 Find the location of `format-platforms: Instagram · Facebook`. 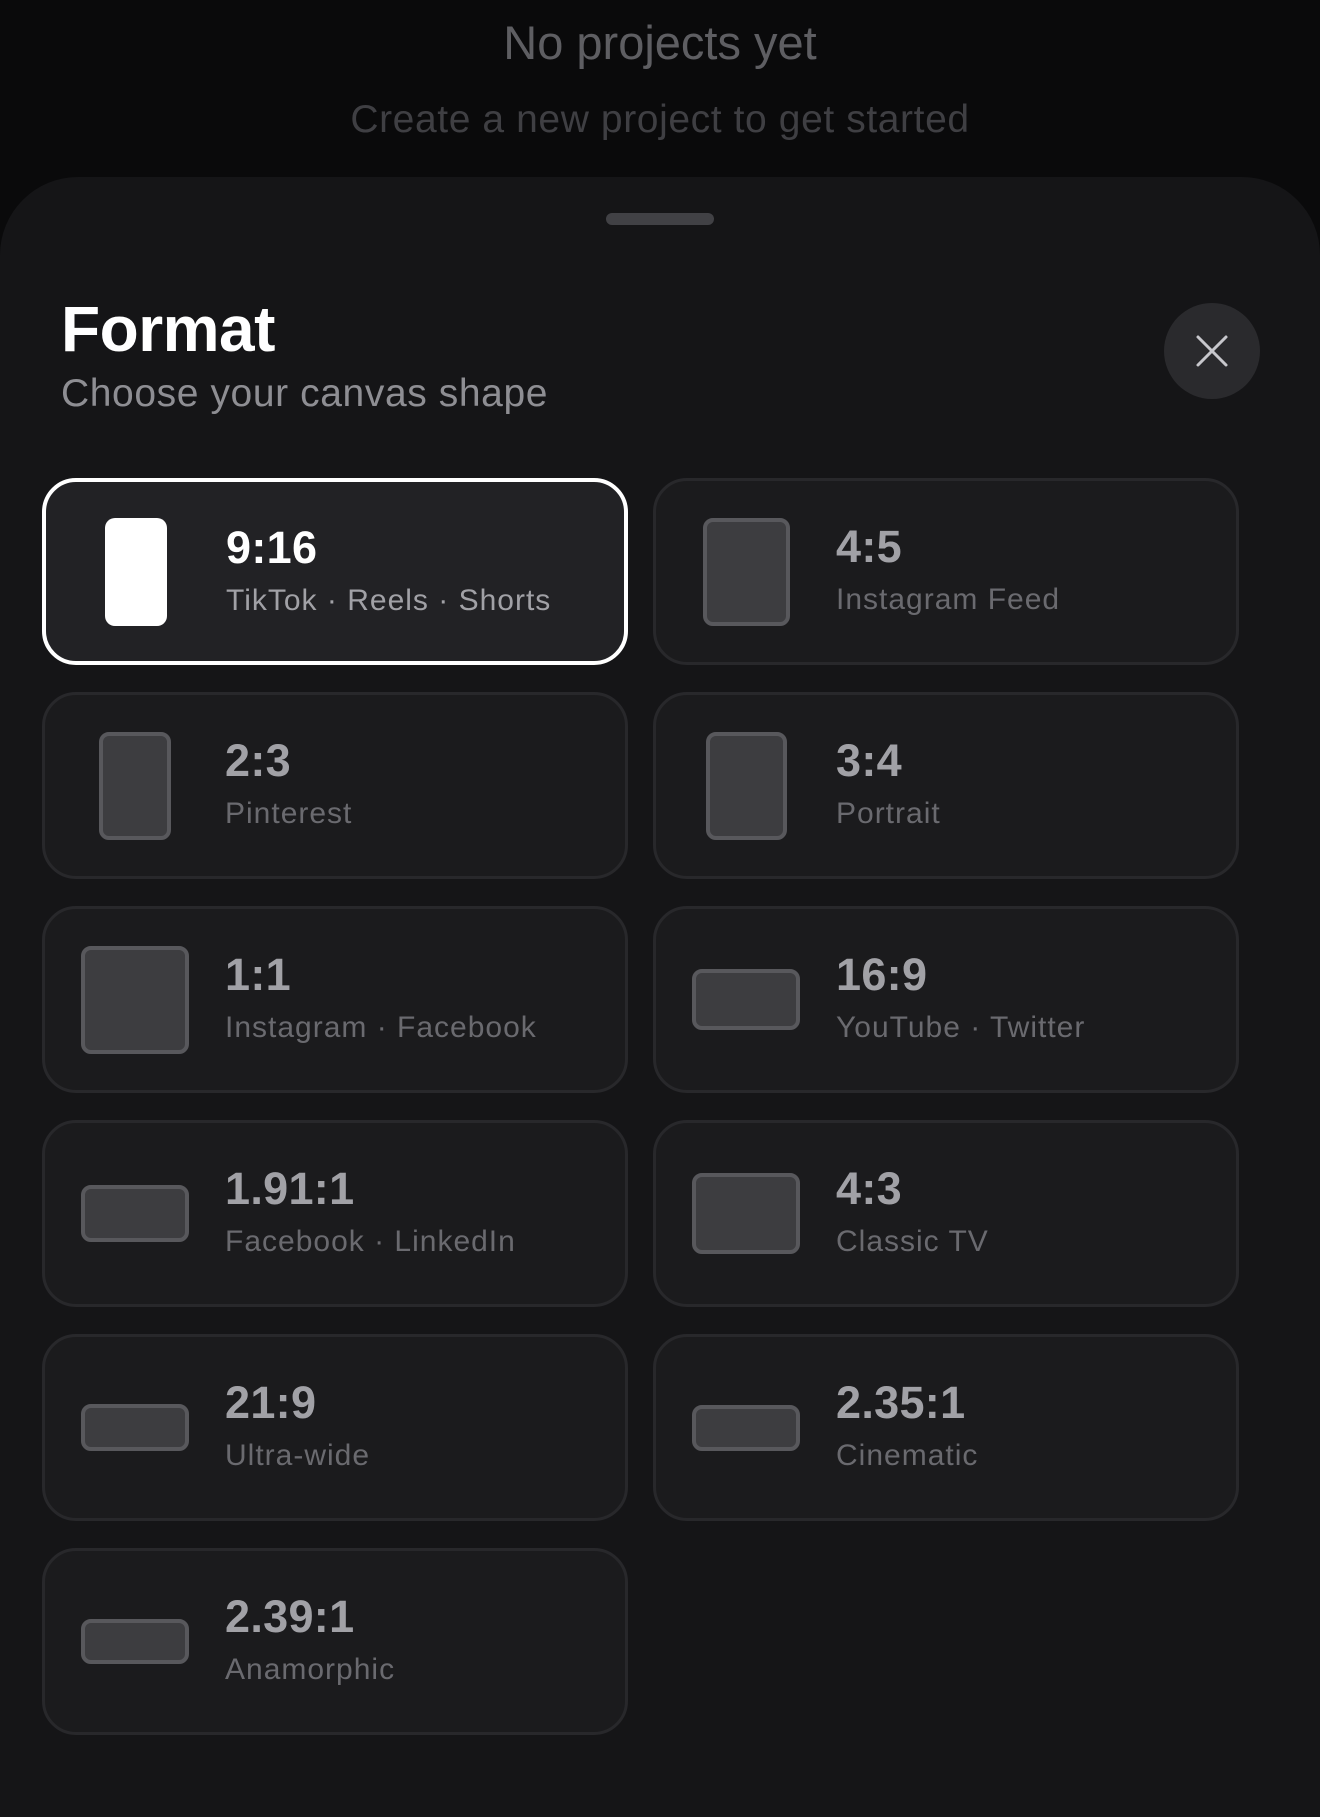

format-platforms: Instagram · Facebook is located at coordinates (381, 1027).